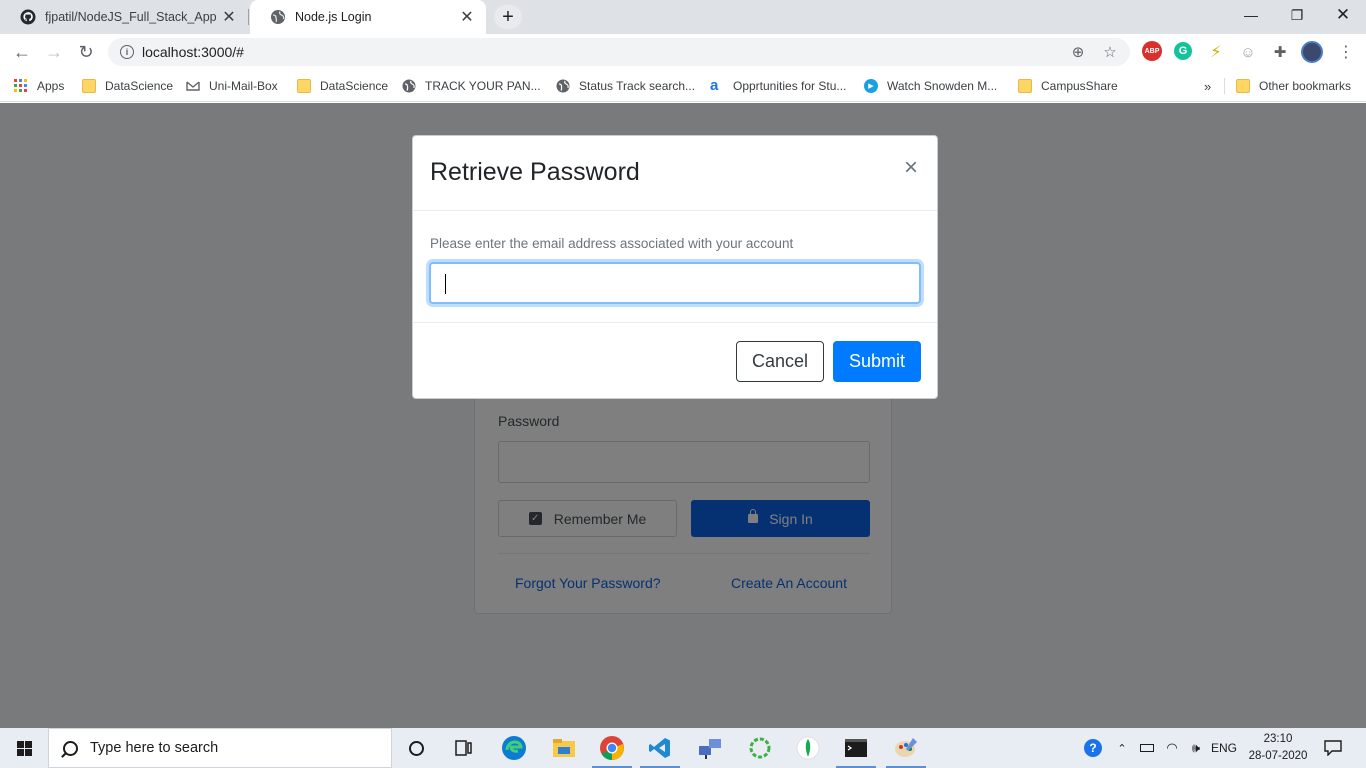 The image size is (1366, 768). I want to click on bookmark-label: CampusShare, so click(1079, 86).